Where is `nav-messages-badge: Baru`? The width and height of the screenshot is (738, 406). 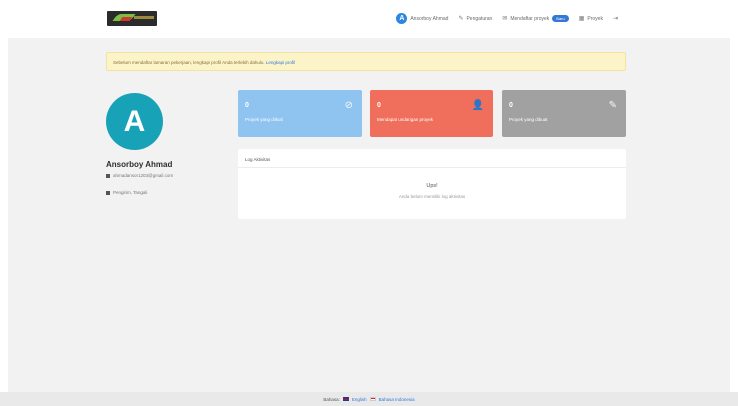 nav-messages-badge: Baru is located at coordinates (560, 18).